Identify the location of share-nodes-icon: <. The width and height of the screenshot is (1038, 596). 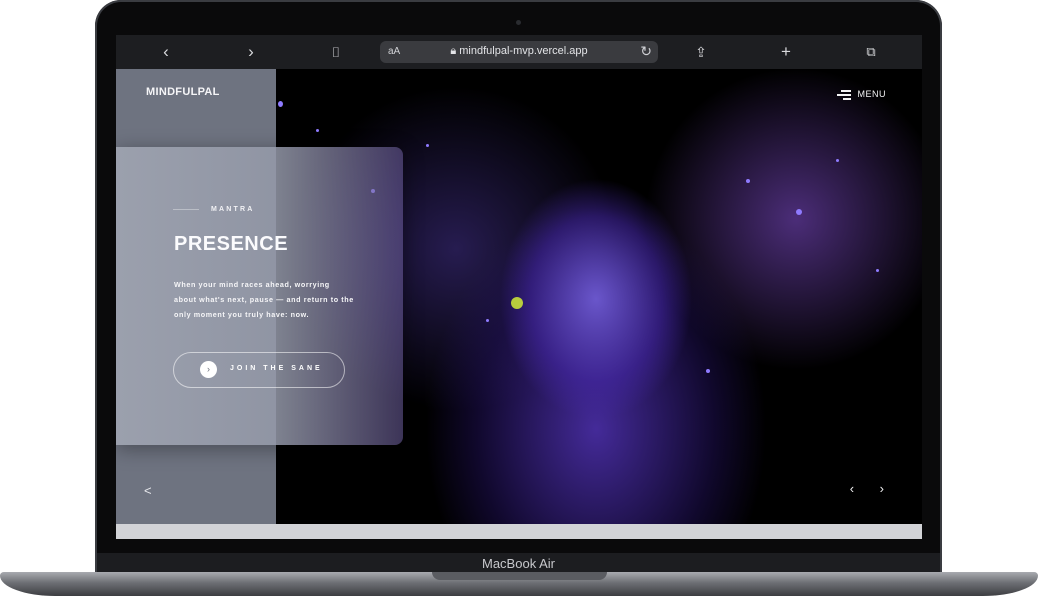
(148, 490).